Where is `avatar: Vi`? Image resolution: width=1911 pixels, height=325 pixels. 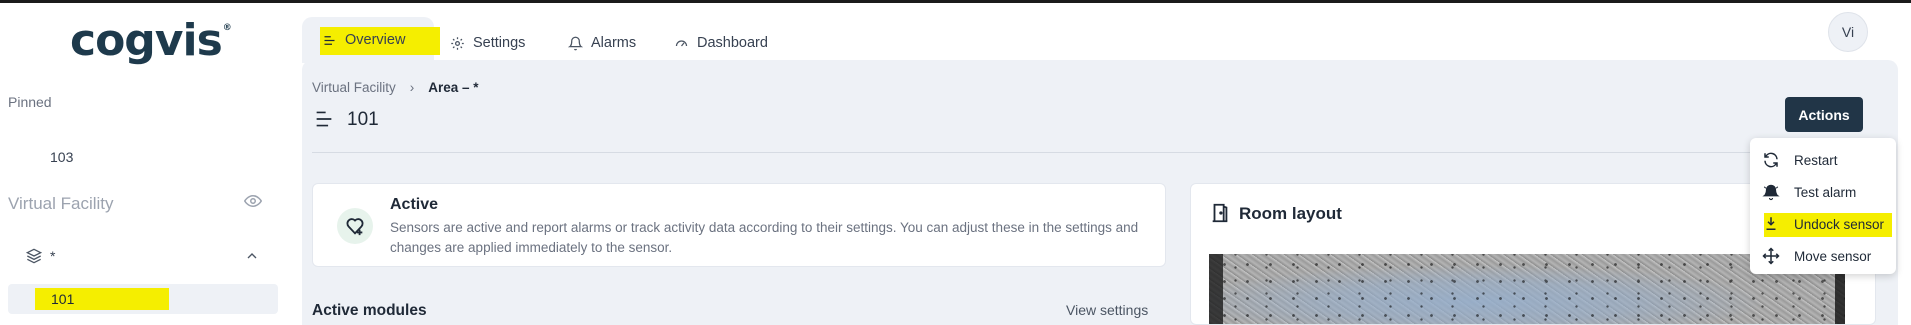 avatar: Vi is located at coordinates (1848, 32).